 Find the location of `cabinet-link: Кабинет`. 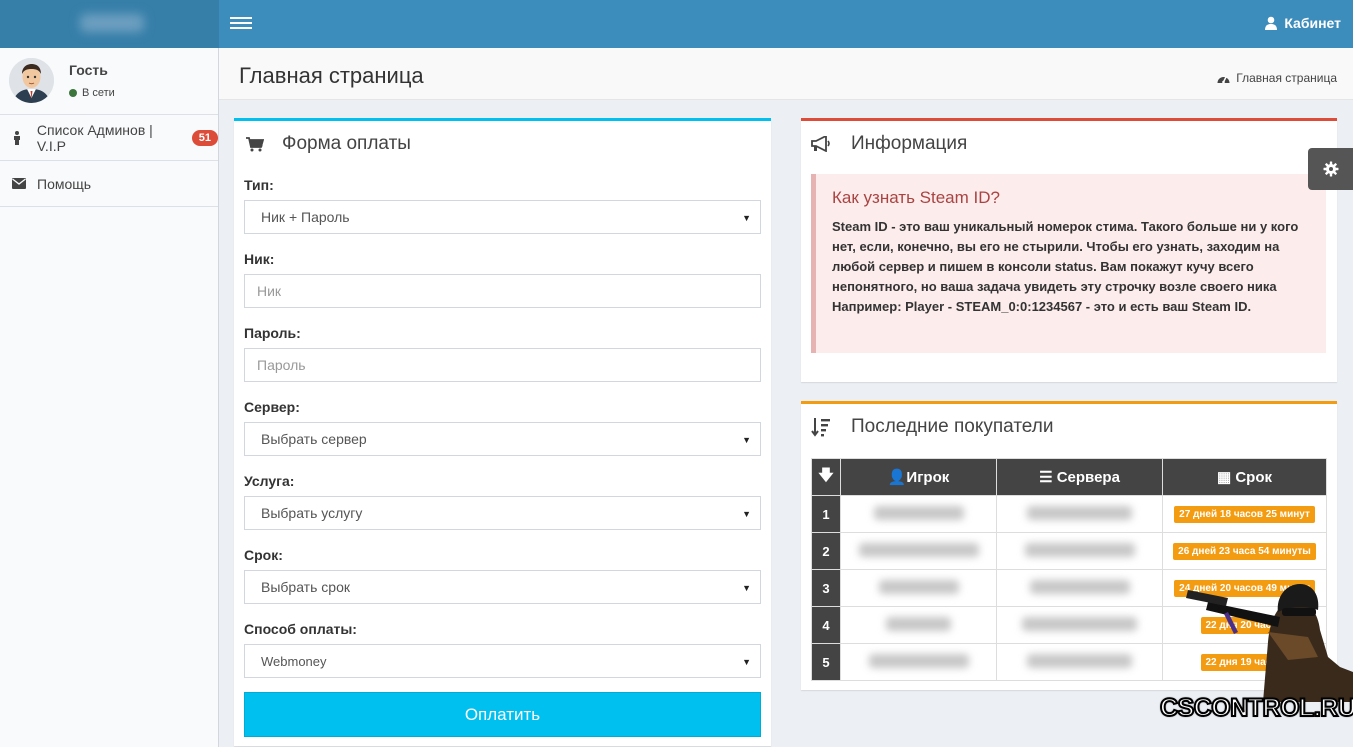

cabinet-link: Кабинет is located at coordinates (1302, 23).